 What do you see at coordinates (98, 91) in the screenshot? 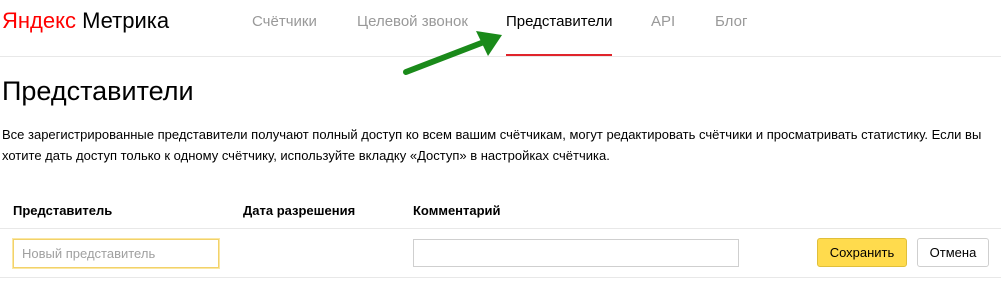
I see `page-title: Представители` at bounding box center [98, 91].